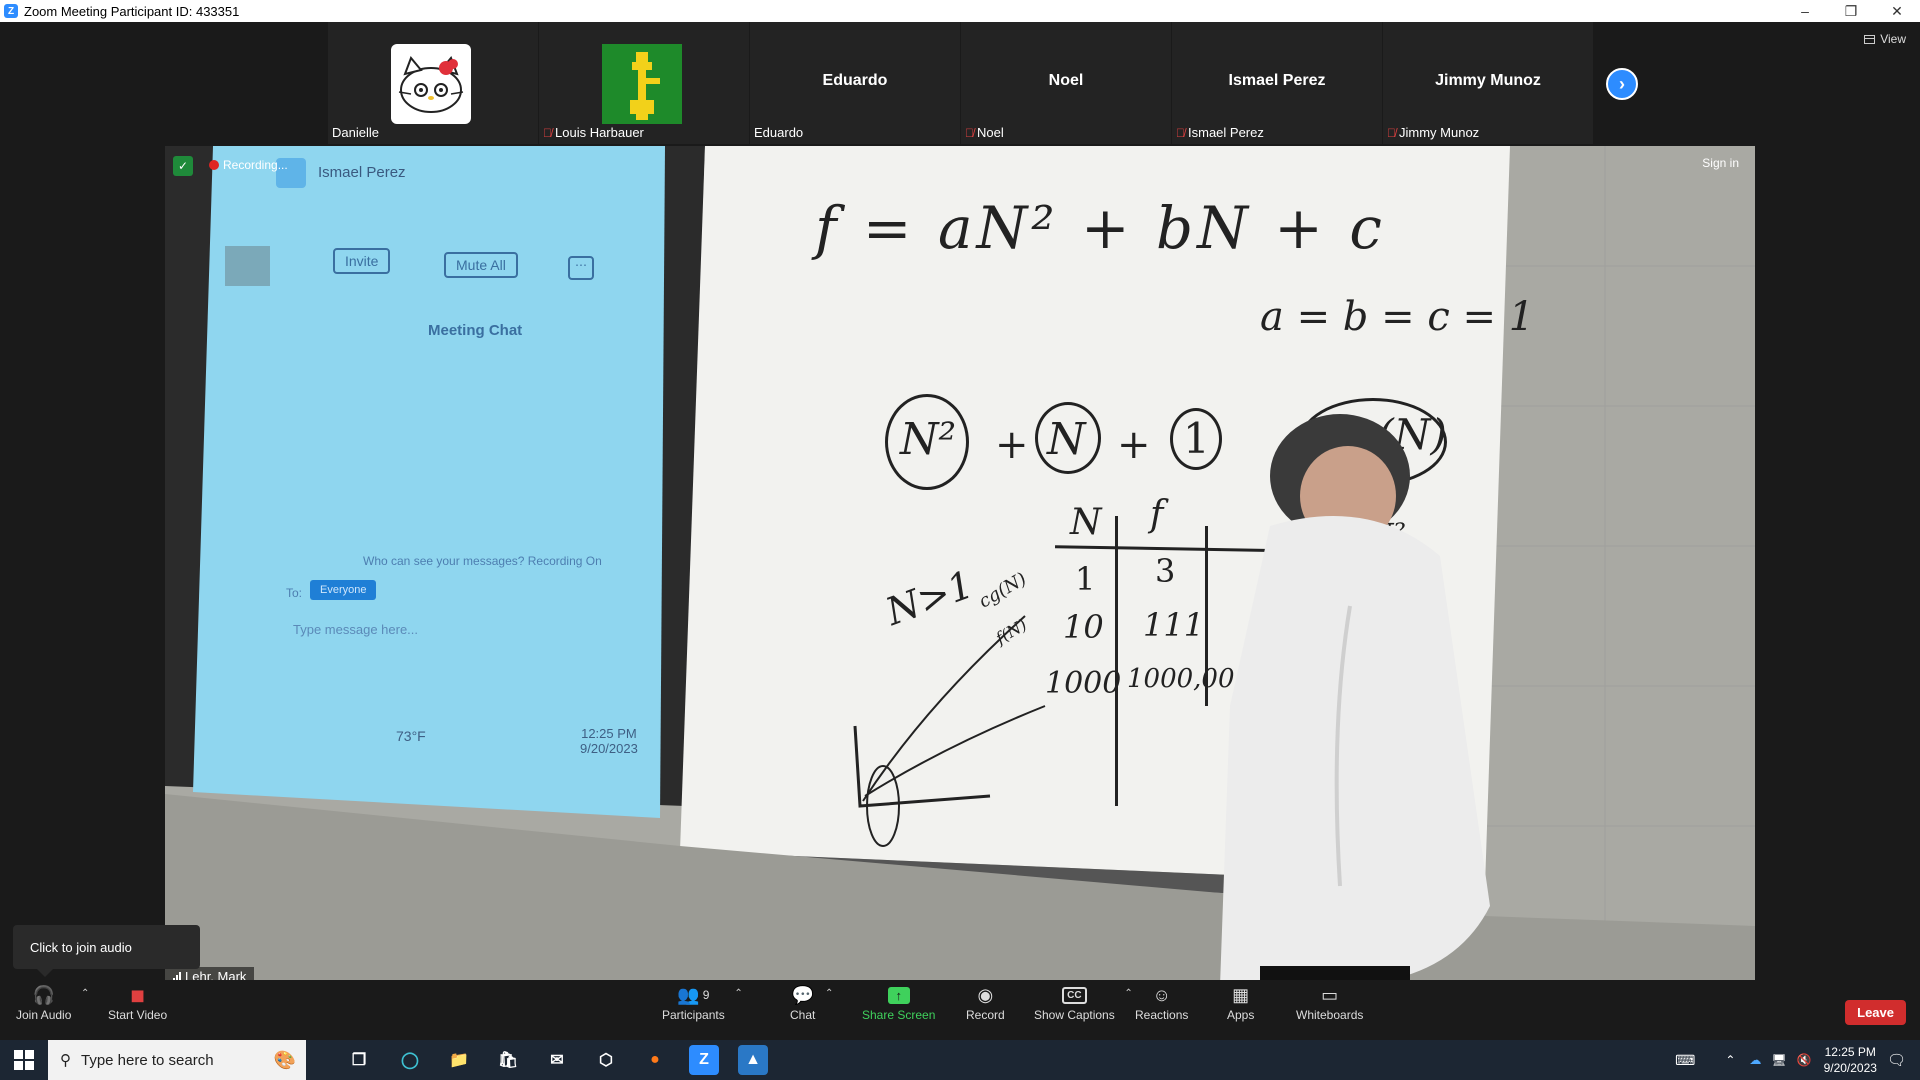 The height and width of the screenshot is (1080, 1920). I want to click on participant-display-name: Eduardo, so click(855, 80).